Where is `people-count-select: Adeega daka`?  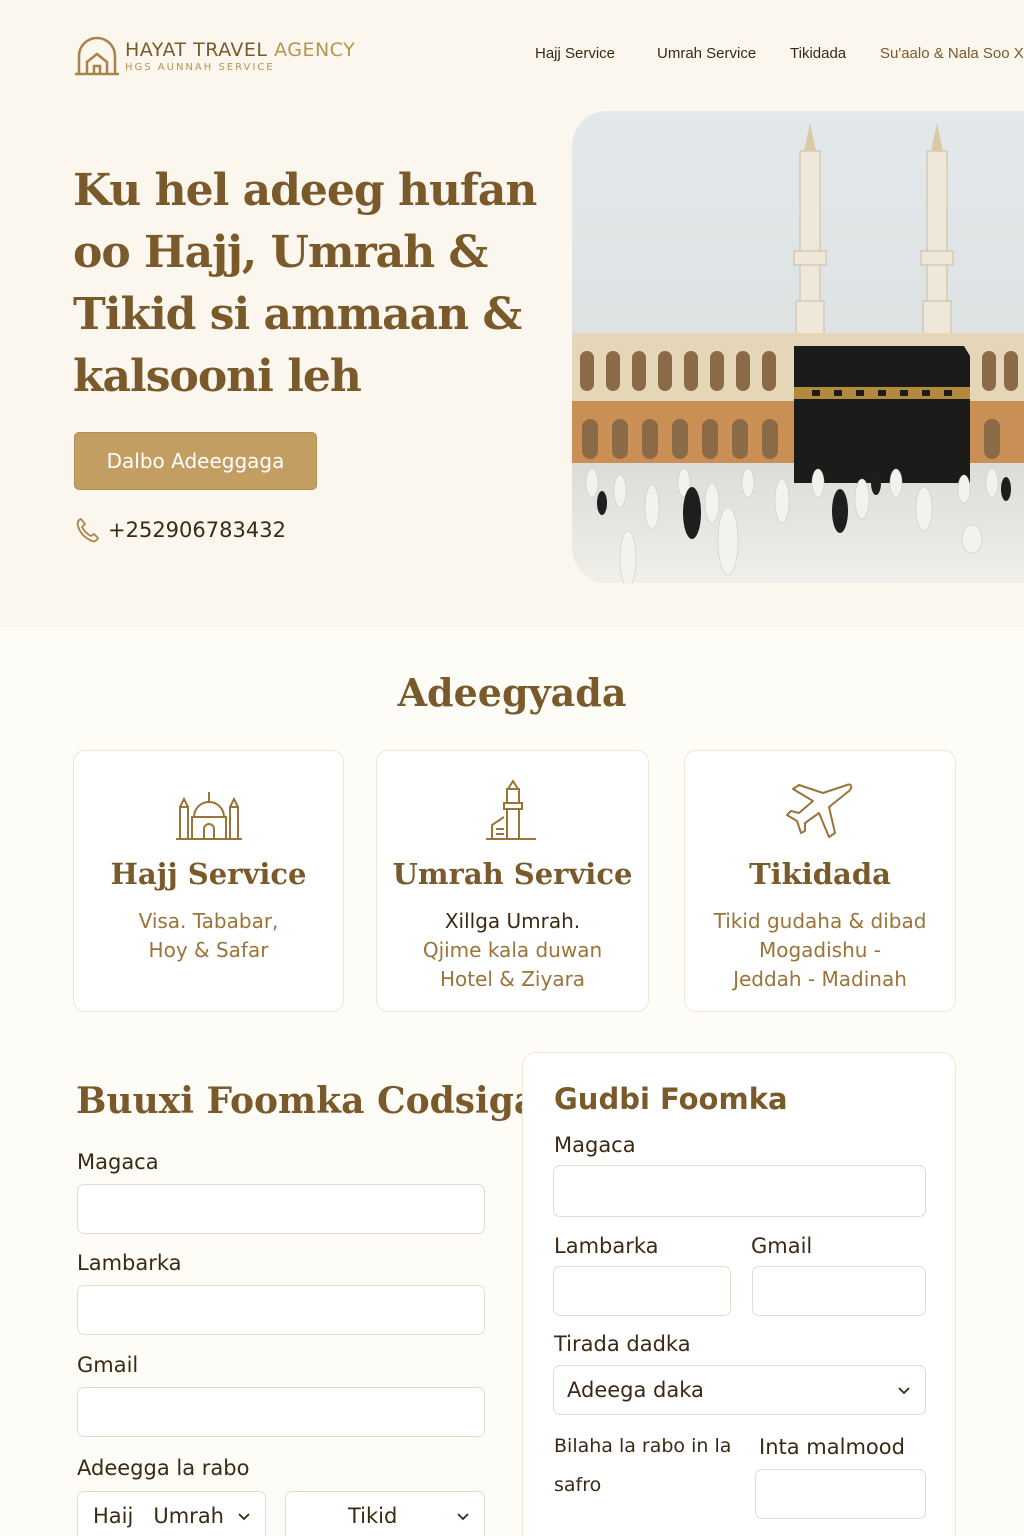 people-count-select: Adeega daka is located at coordinates (739, 1390).